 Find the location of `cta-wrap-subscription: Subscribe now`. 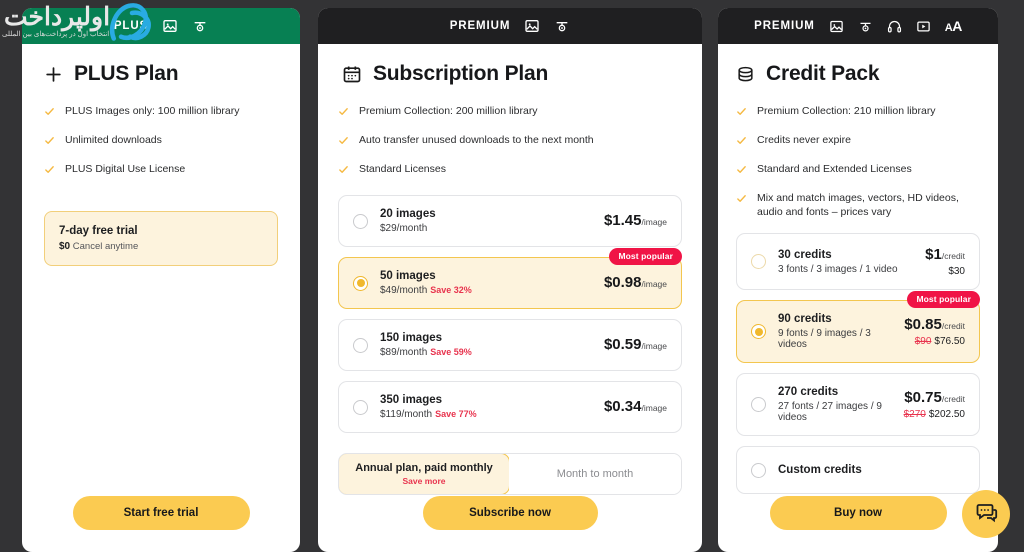

cta-wrap-subscription: Subscribe now is located at coordinates (510, 524).